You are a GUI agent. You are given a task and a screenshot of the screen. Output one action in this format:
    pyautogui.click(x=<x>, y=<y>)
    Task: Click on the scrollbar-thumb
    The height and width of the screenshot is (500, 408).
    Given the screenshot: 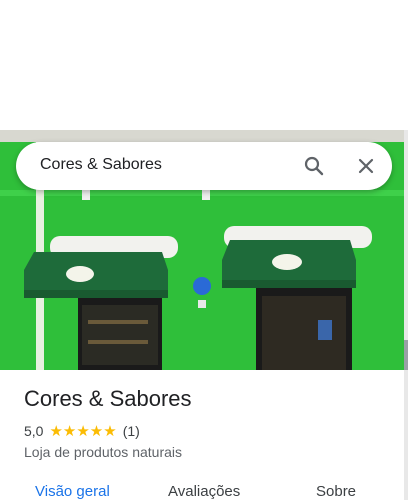 What is the action you would take?
    pyautogui.click(x=406, y=355)
    